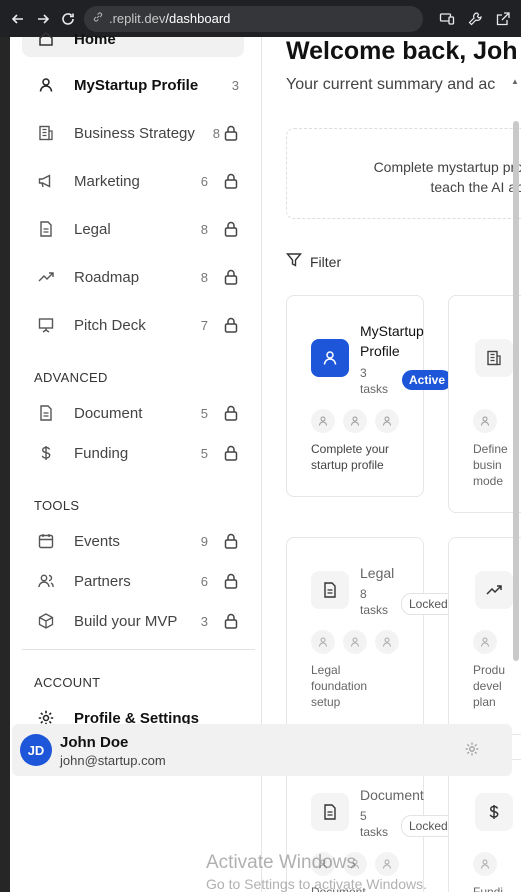  Describe the element at coordinates (107, 181) in the screenshot. I see `sidebar-item-label: Marketing` at that location.